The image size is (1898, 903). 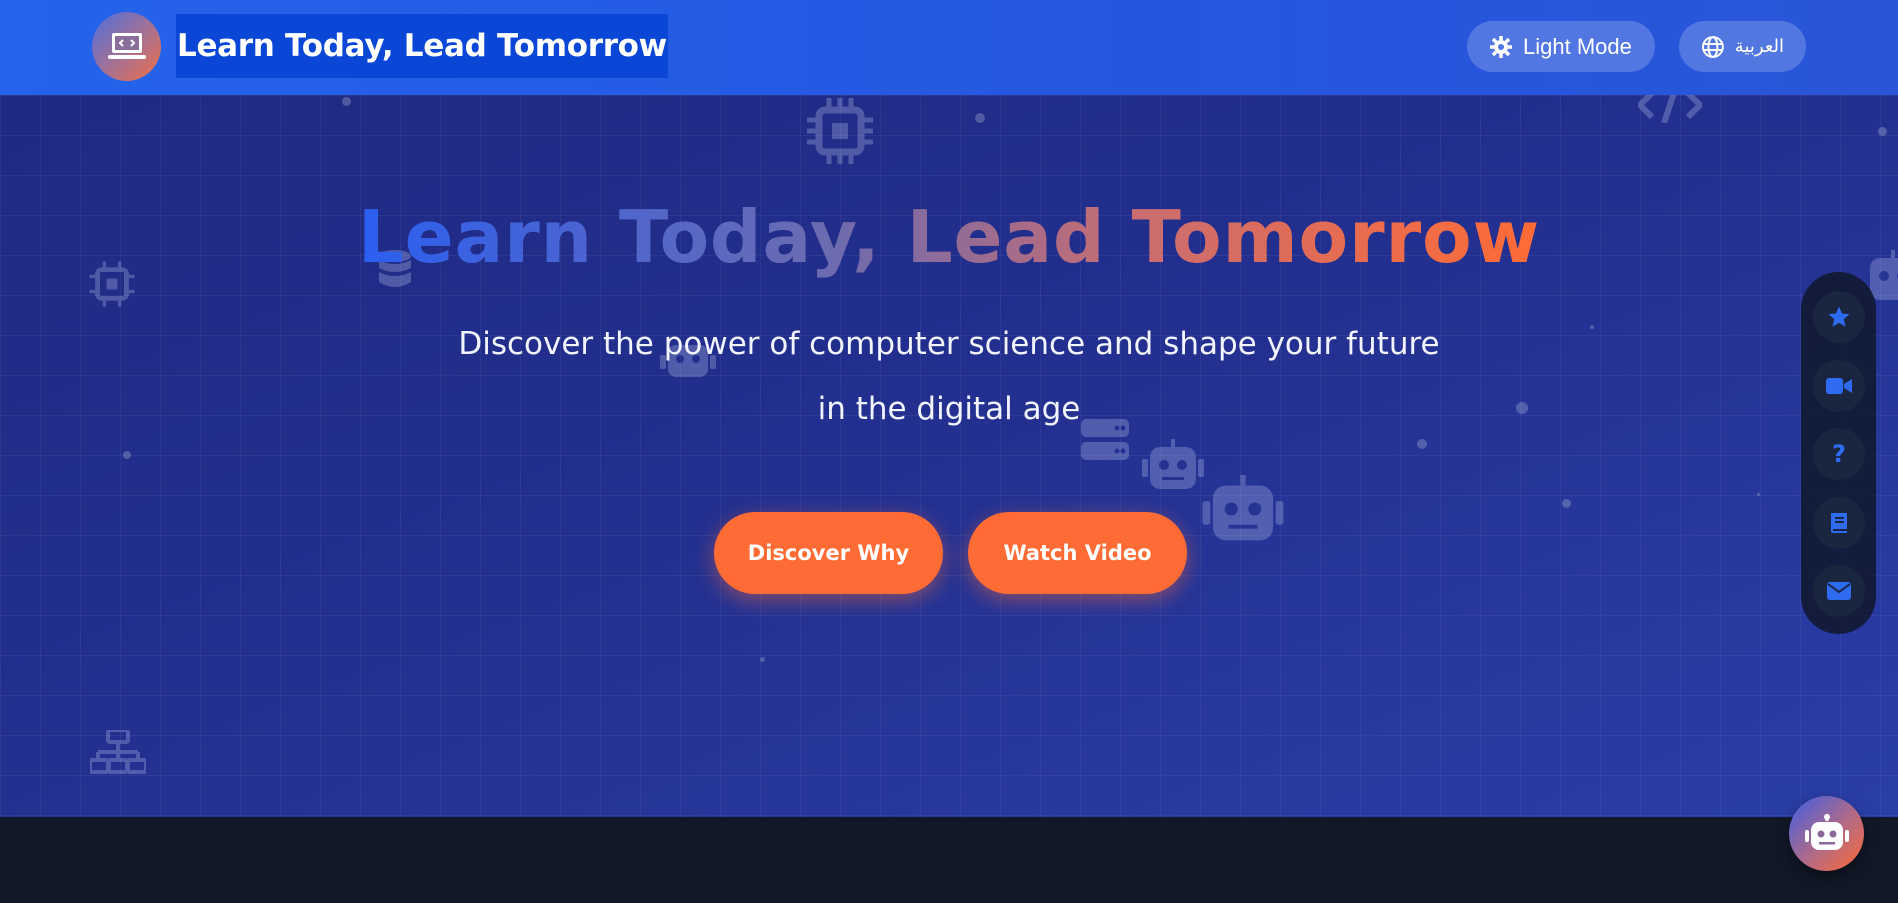 I want to click on video-icon, so click(x=1839, y=386).